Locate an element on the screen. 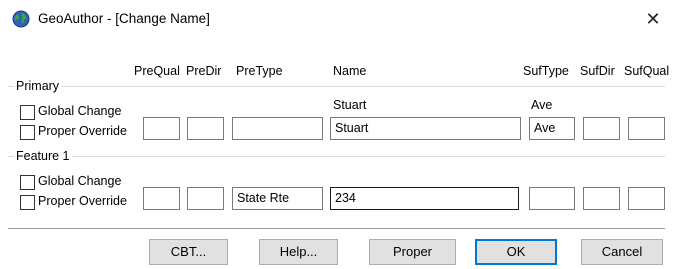 Image resolution: width=673 pixels, height=269 pixels. feature1-name-input: 234 is located at coordinates (424, 198).